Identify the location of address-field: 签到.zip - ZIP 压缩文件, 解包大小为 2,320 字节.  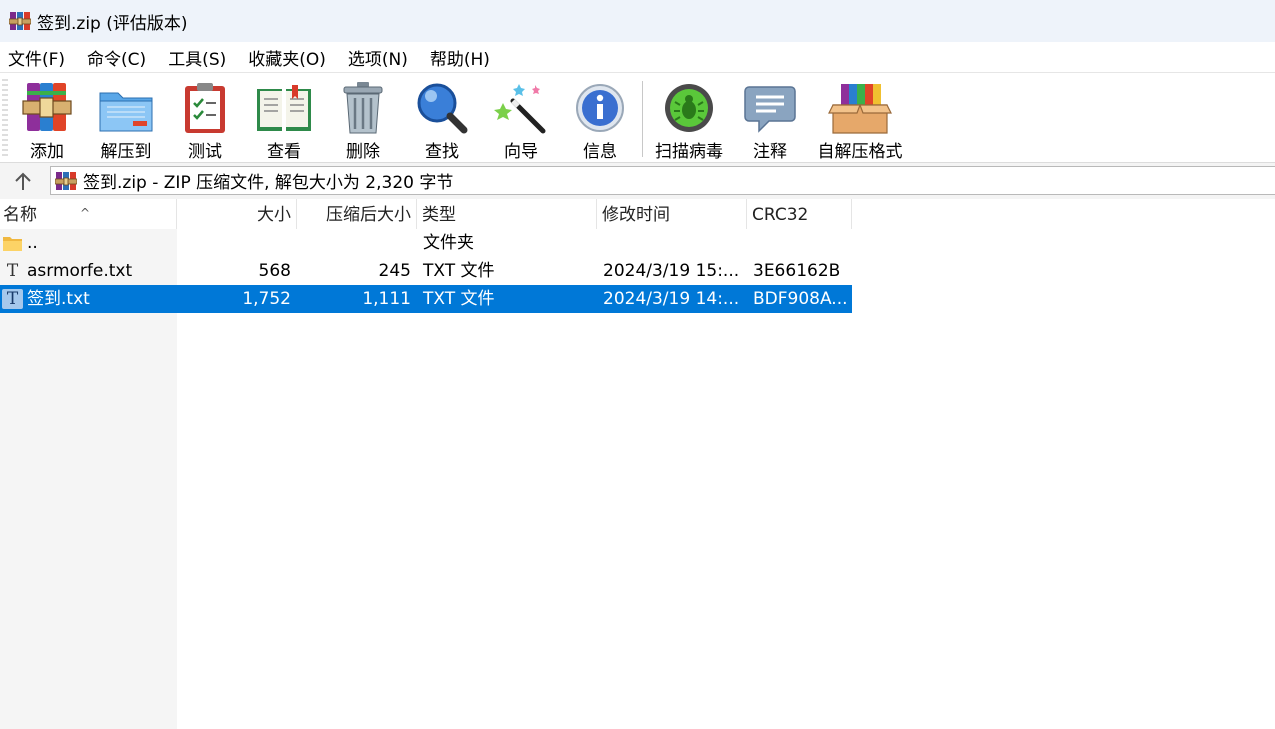
(662, 180).